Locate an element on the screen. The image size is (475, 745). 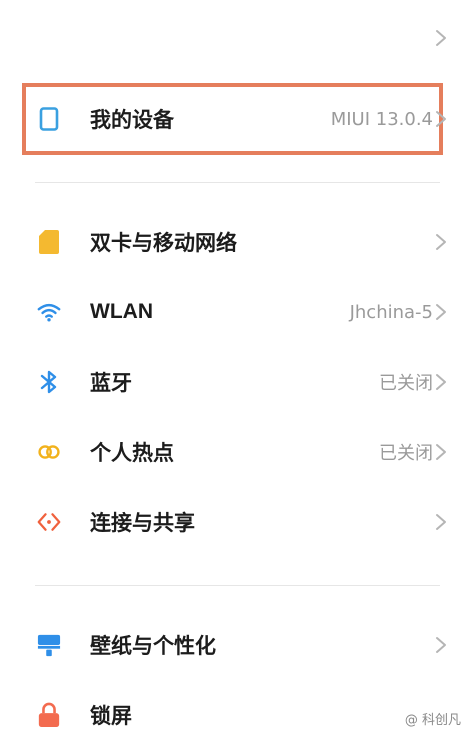
settings-item-label: 个人热点 is located at coordinates (132, 453).